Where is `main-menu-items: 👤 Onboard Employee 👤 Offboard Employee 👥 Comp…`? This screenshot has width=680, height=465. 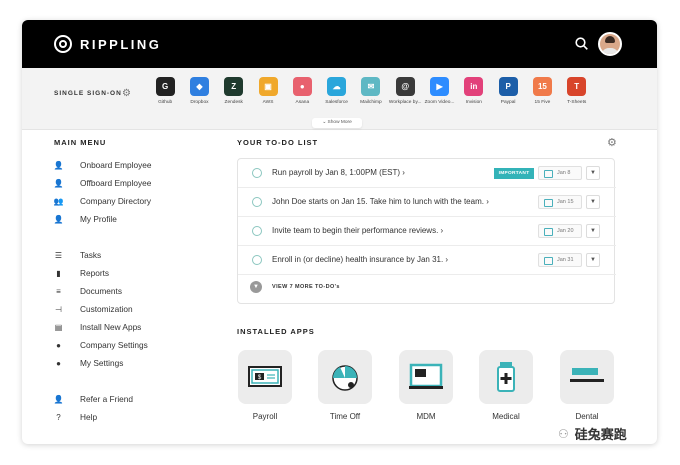 main-menu-items: 👤 Onboard Employee 👤 Offboard Employee 👥 Comp… is located at coordinates (103, 291).